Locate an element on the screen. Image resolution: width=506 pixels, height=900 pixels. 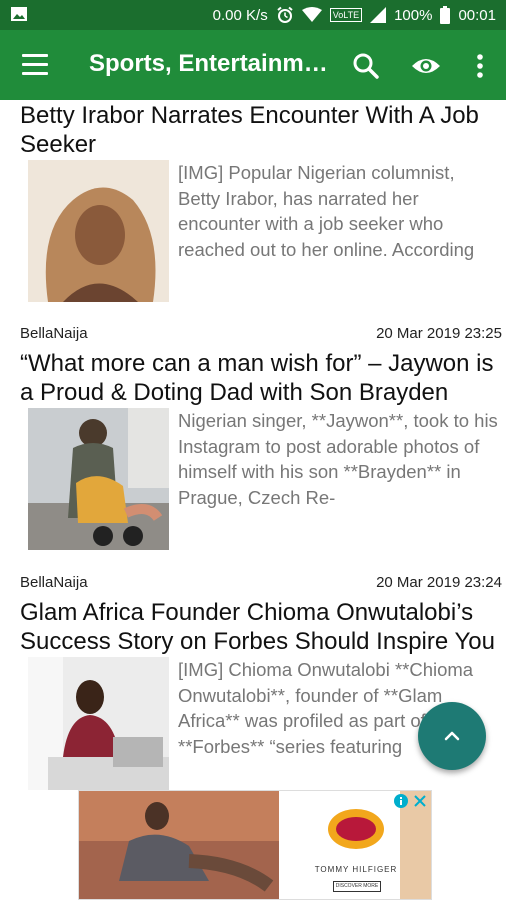
ad-banner: TOMMY HILFIGER DISCOVER MORE is located at coordinates (255, 845).